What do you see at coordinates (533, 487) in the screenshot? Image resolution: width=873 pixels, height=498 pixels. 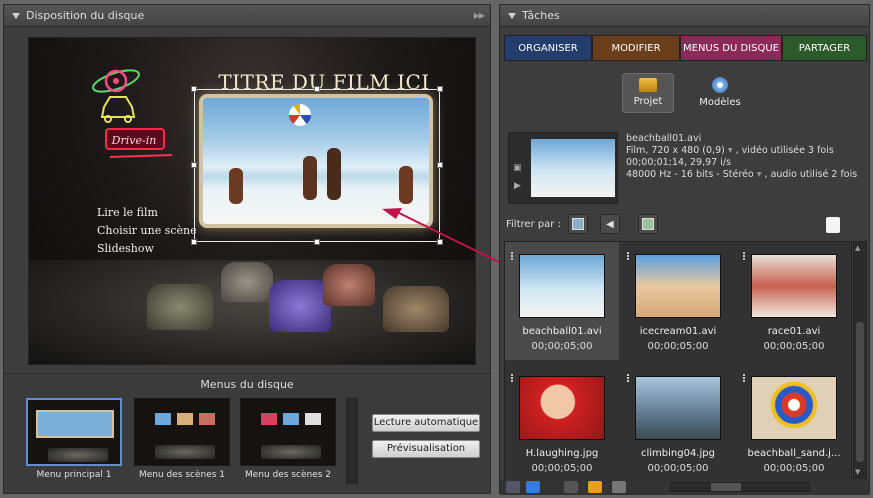 I see `thumbnail-view-icon` at bounding box center [533, 487].